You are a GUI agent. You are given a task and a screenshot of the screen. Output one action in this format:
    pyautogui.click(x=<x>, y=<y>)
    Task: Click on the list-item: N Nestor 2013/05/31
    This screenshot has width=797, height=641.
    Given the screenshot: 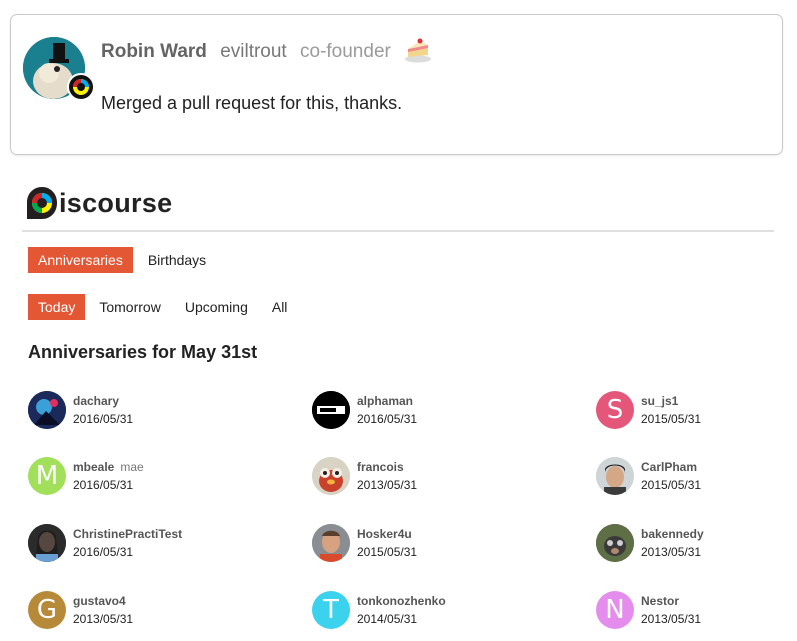 What is the action you would take?
    pyautogui.click(x=696, y=610)
    